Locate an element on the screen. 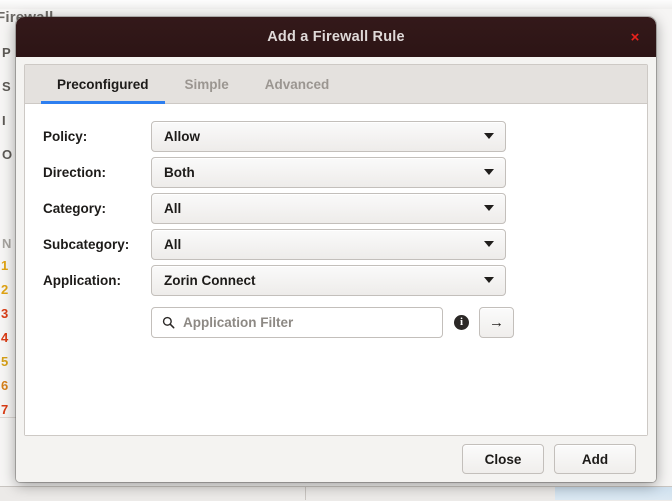  form-row-policy: Policy: Allow is located at coordinates (336, 136).